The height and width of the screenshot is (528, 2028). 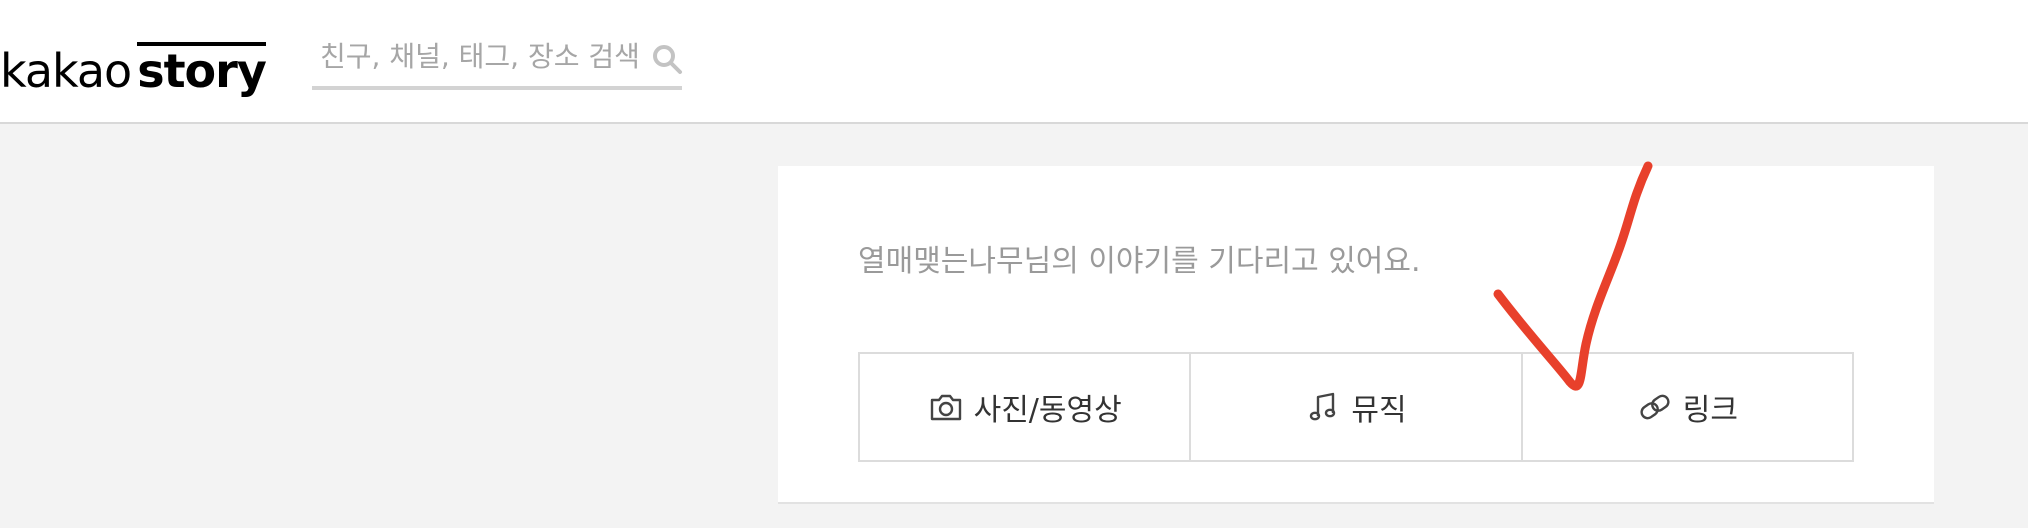 I want to click on music-button: 뮤직, so click(x=1357, y=407).